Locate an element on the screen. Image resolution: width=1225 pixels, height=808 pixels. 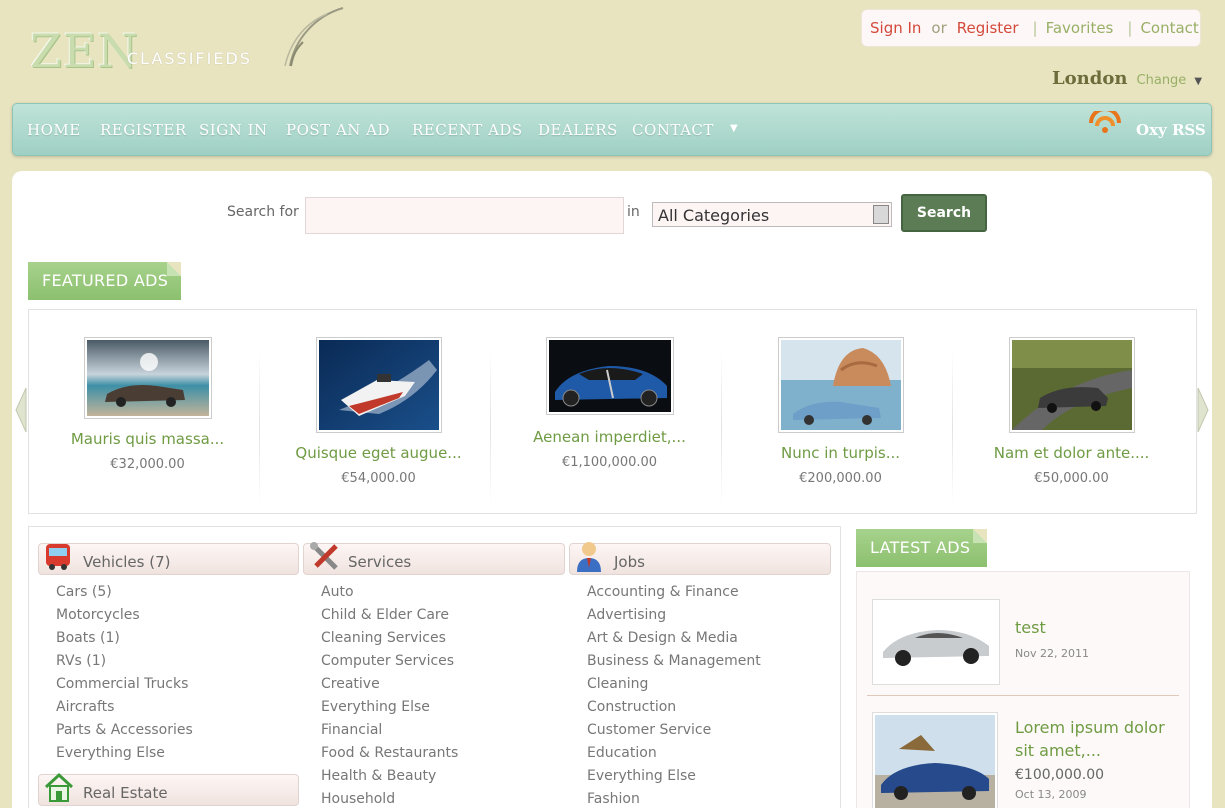
category-select-value: All Categories is located at coordinates (714, 215).